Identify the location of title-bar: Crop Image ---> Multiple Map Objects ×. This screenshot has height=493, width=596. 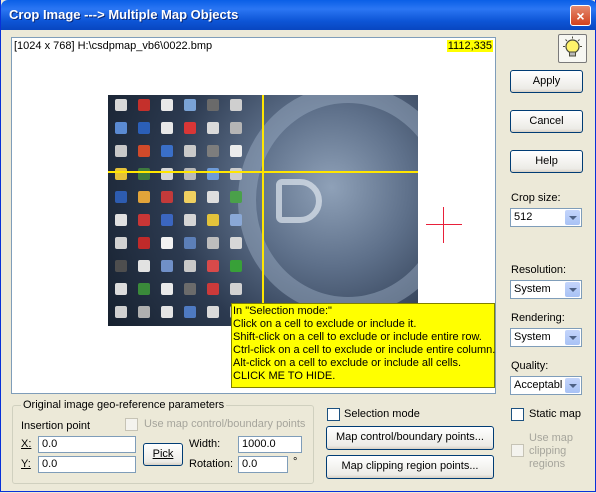
(298, 15).